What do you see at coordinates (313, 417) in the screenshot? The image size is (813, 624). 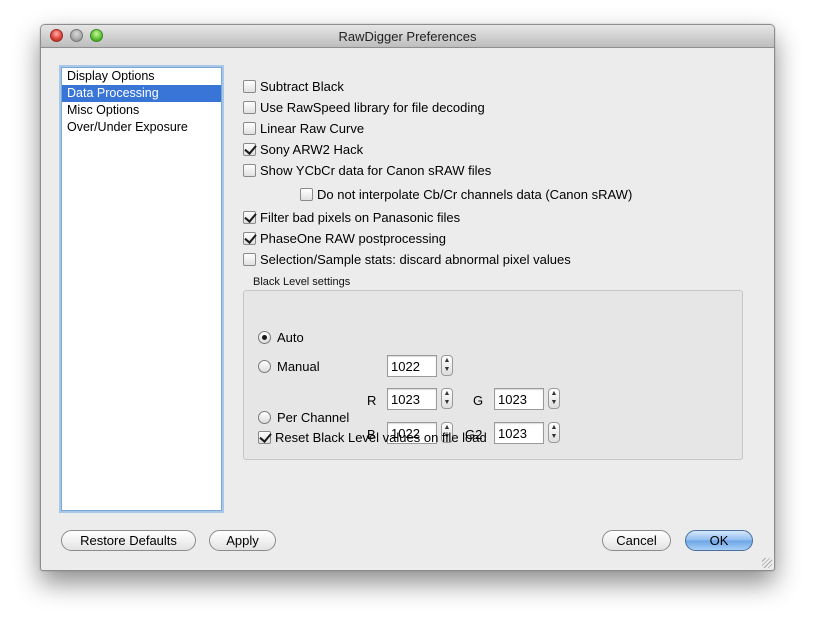 I see `per-channel-label: Per Channel` at bounding box center [313, 417].